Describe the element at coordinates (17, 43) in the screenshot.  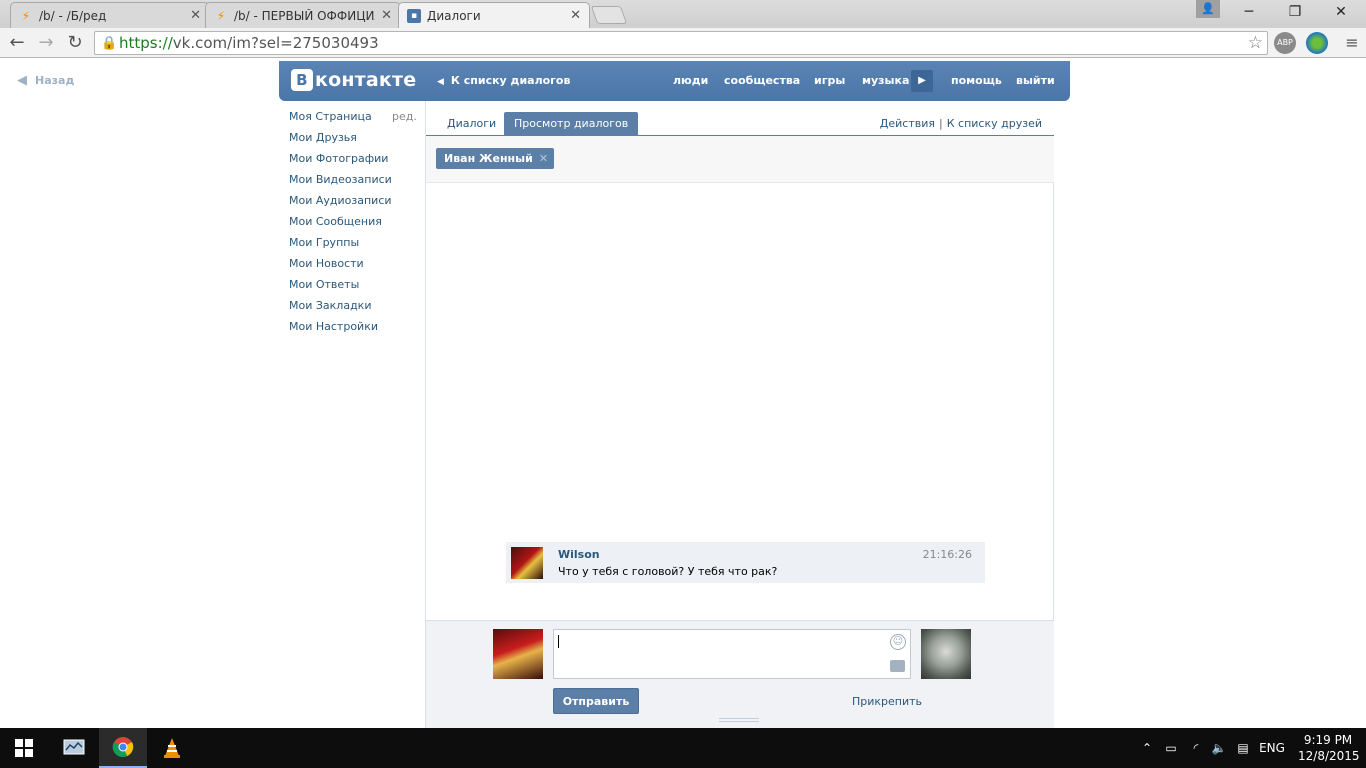
I see `back-arrow-icon: ←` at that location.